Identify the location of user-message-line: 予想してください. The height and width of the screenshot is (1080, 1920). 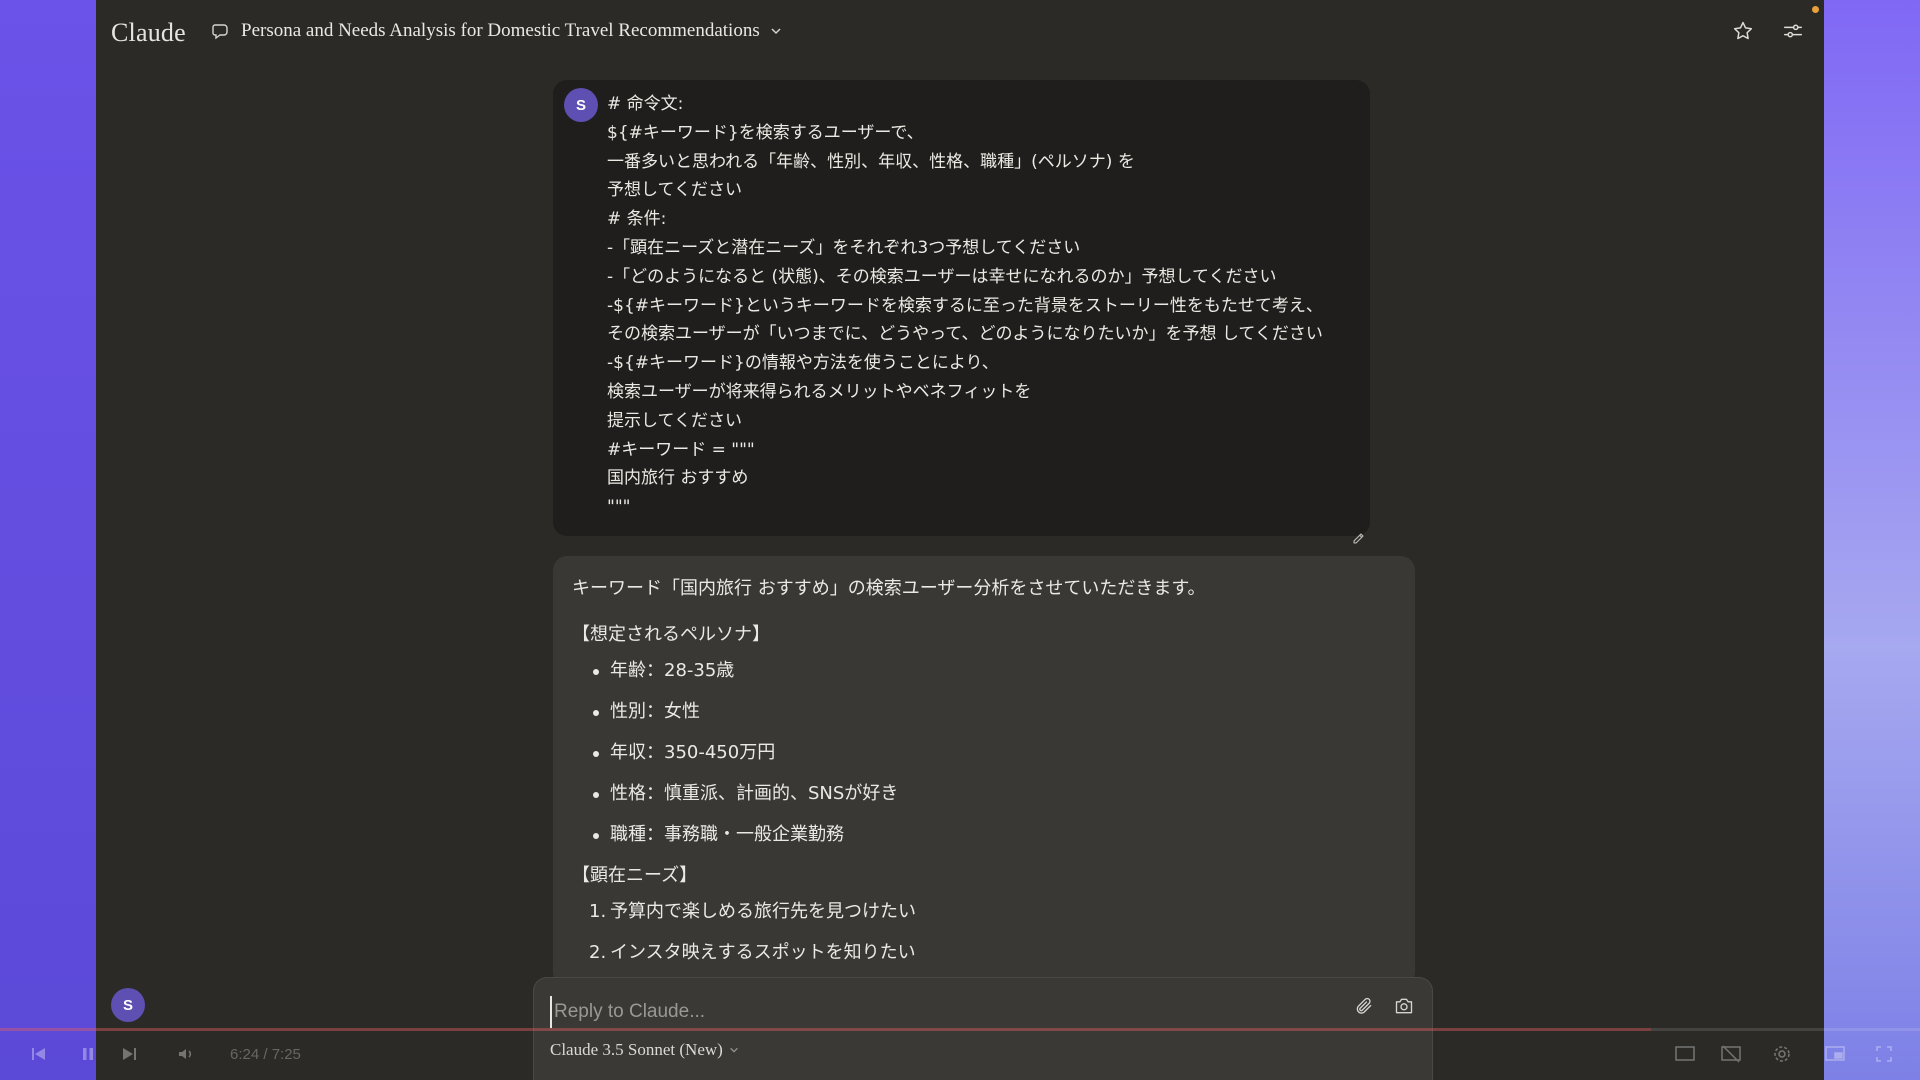
(674, 190).